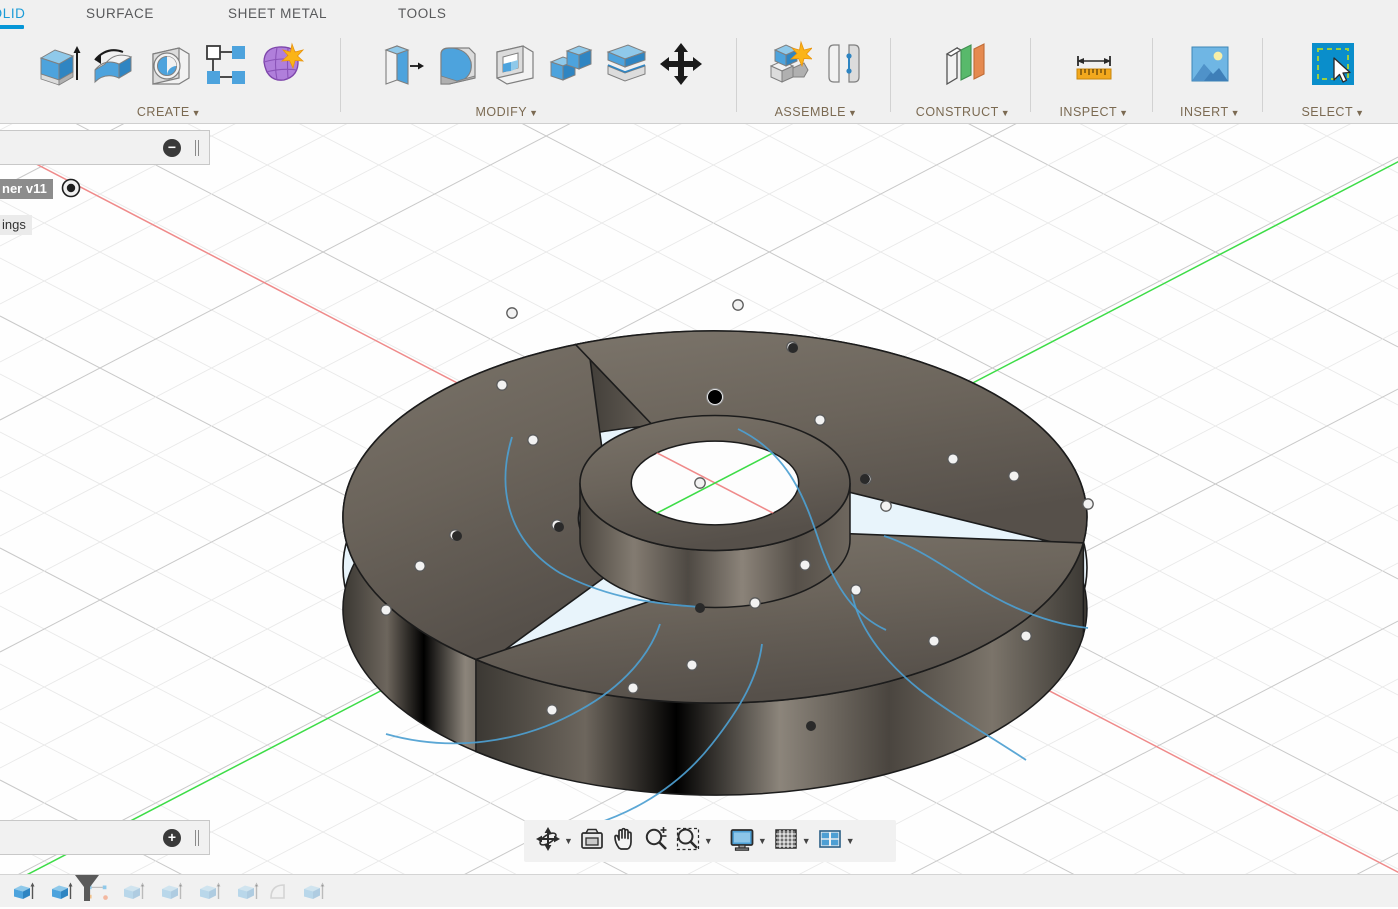 Image resolution: width=1398 pixels, height=909 pixels. Describe the element at coordinates (688, 841) in the screenshot. I see `fit-icon` at that location.